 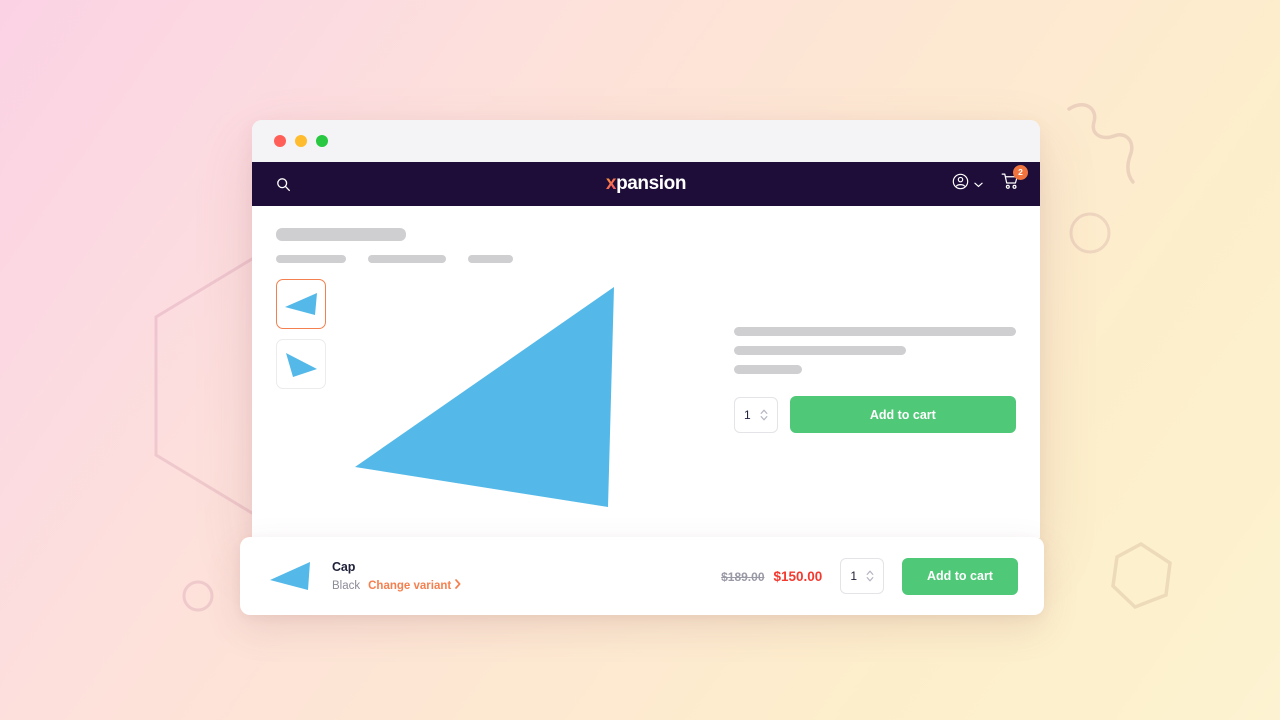 What do you see at coordinates (990, 180) in the screenshot?
I see `navbar-actions: 2` at bounding box center [990, 180].